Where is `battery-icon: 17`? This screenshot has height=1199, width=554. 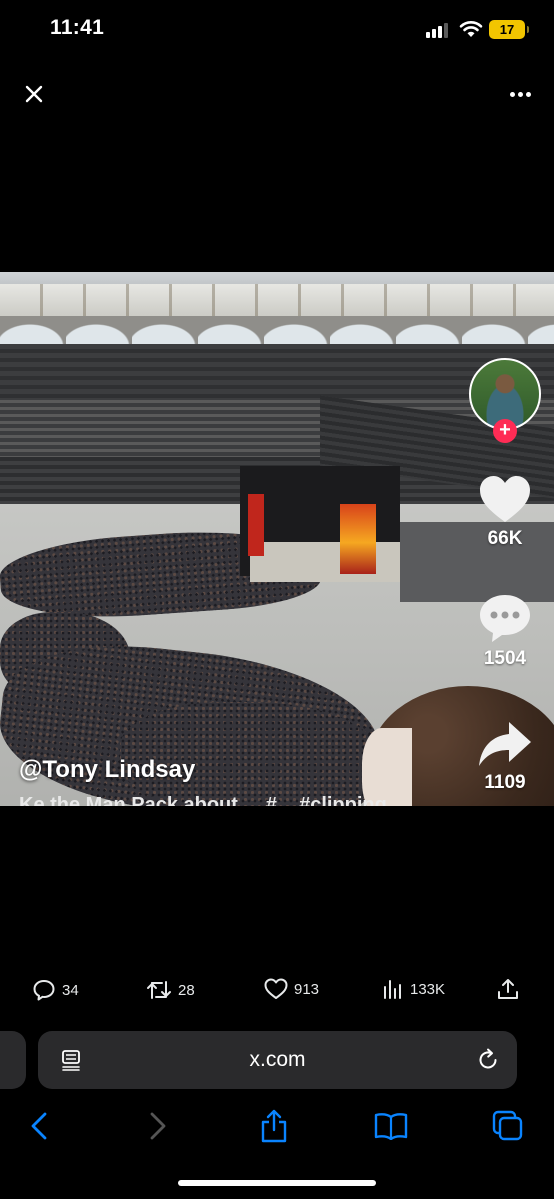
battery-icon: 17 is located at coordinates (509, 29).